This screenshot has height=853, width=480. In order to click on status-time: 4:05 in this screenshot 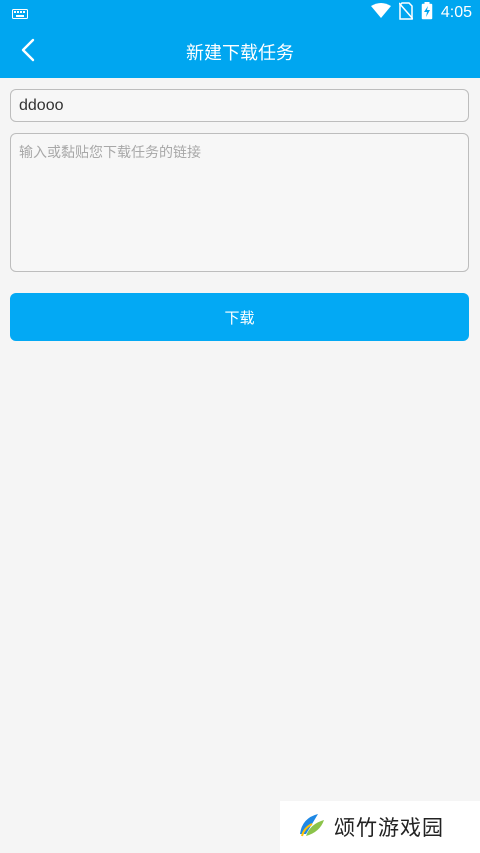, I will do `click(456, 12)`.